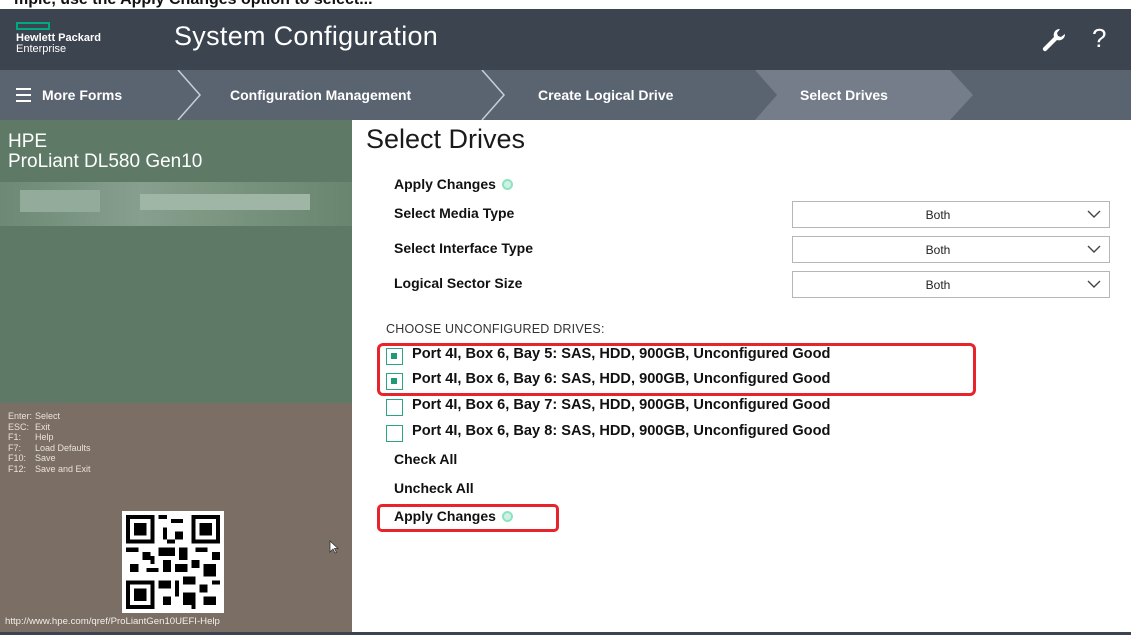 The width and height of the screenshot is (1131, 635). Describe the element at coordinates (82, 95) in the screenshot. I see `more-forms-link: More Forms` at that location.